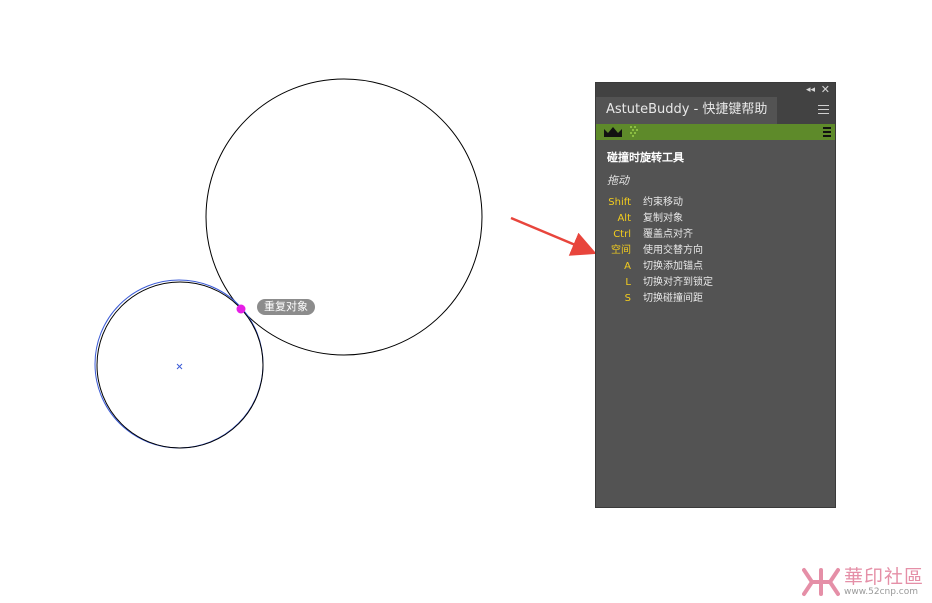 The image size is (932, 603). I want to click on shortcut-key: L, so click(628, 282).